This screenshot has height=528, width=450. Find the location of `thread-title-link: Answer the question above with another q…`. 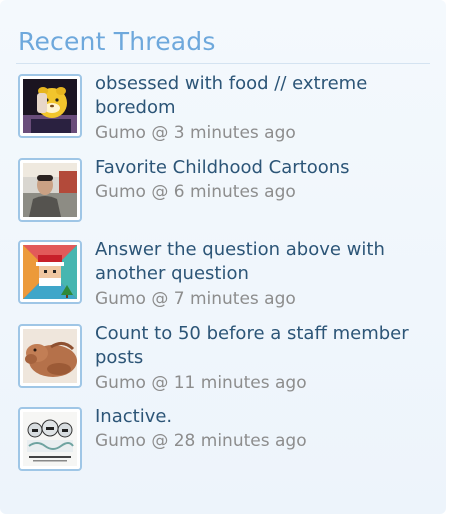

thread-title-link: Answer the question above with another q… is located at coordinates (255, 262).